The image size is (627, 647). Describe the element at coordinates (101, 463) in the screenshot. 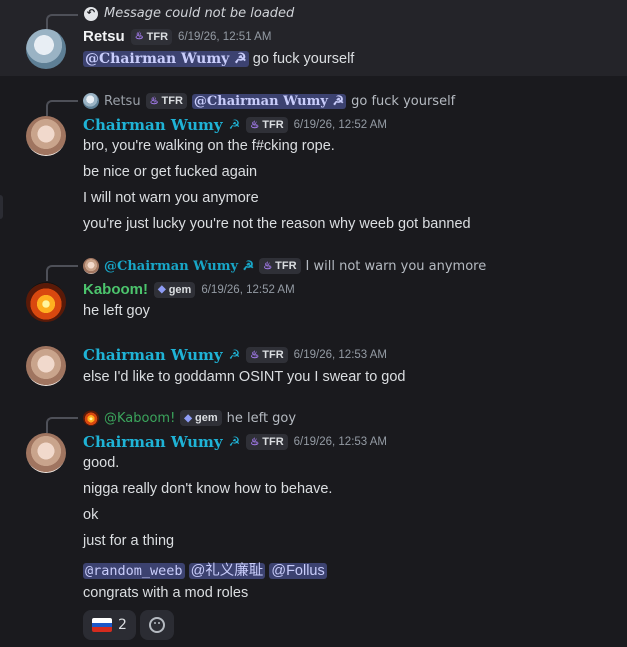

I see `message-line: good.` at that location.